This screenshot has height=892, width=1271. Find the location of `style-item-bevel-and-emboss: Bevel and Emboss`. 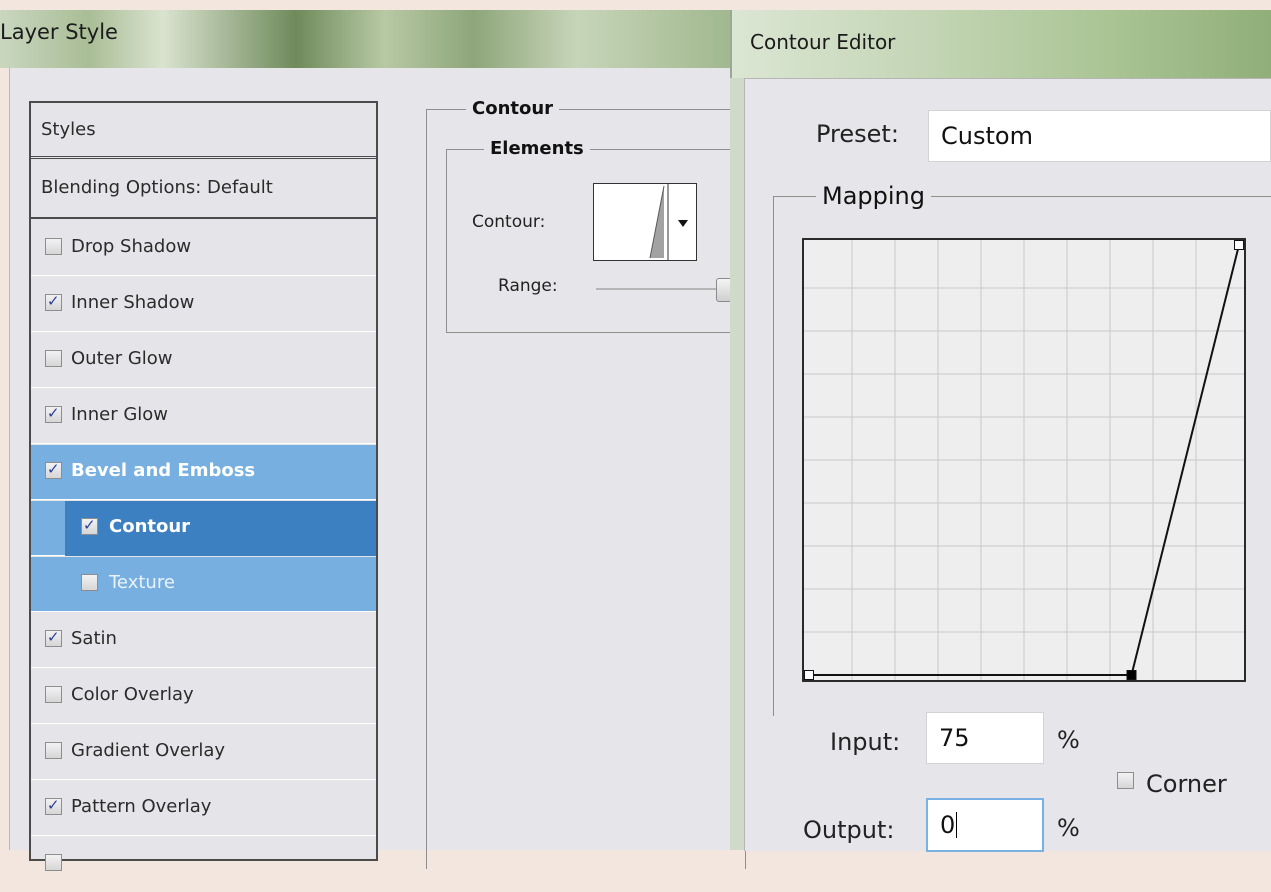

style-item-bevel-and-emboss: Bevel and Emboss is located at coordinates (203, 472).